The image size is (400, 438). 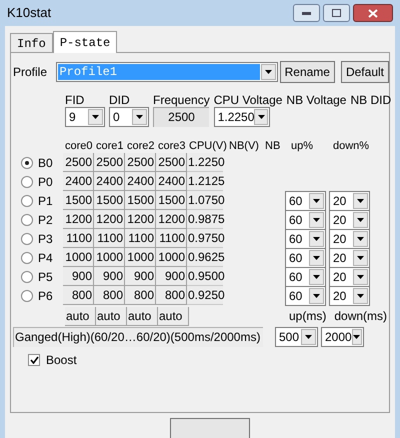 I want to click on voltage-cell: 0.9875, so click(x=205, y=219).